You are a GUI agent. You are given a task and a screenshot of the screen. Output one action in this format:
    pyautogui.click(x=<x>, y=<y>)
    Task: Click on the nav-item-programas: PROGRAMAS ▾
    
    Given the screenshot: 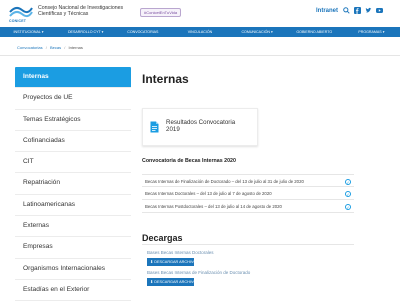 What is the action you would take?
    pyautogui.click(x=371, y=32)
    